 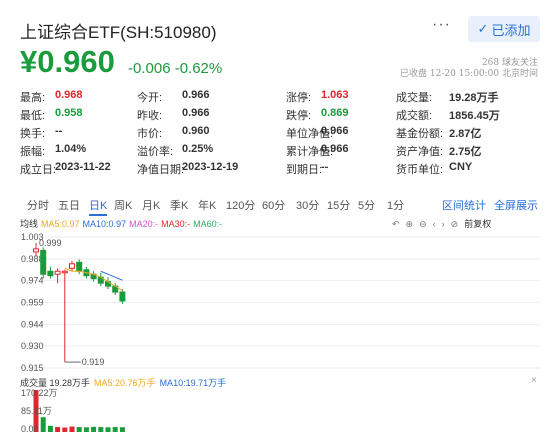 What do you see at coordinates (161, 170) in the screenshot?
I see `stat-label: 净值日期:` at bounding box center [161, 170].